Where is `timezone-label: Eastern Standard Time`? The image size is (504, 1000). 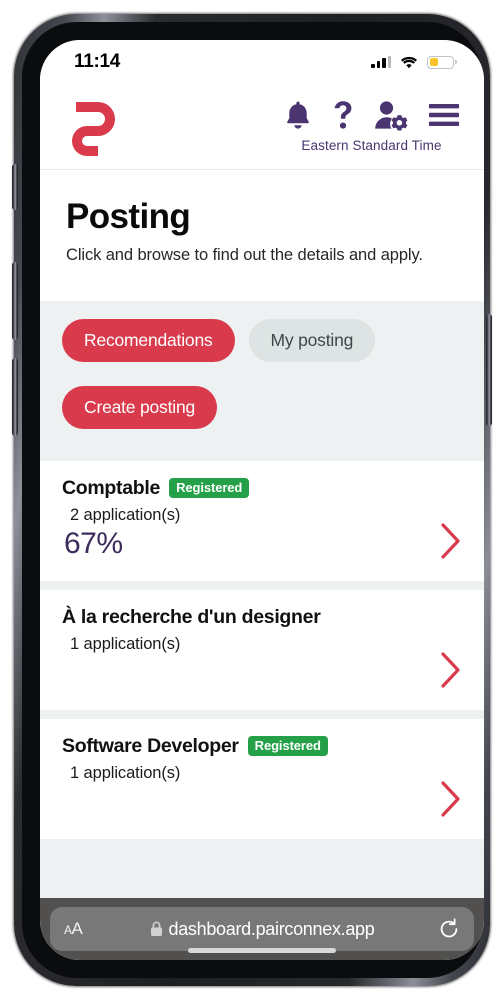
timezone-label: Eastern Standard Time is located at coordinates (371, 145).